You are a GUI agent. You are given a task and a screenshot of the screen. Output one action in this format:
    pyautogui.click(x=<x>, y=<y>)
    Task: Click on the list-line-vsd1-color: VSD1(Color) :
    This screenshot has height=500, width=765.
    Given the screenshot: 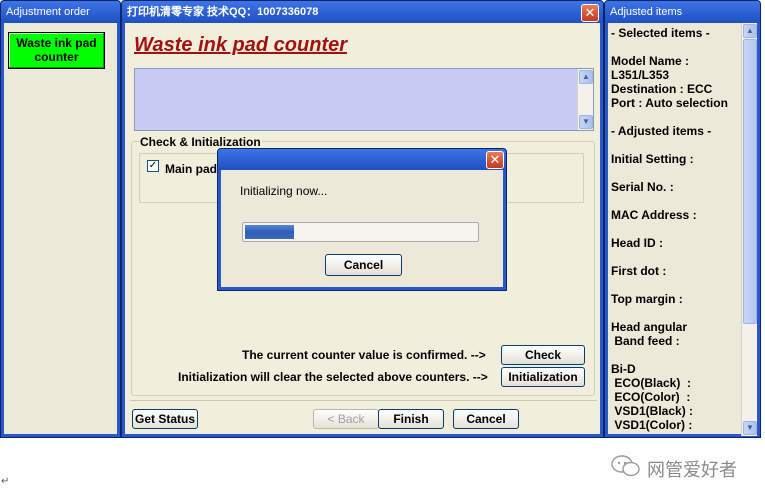 What is the action you would take?
    pyautogui.click(x=652, y=425)
    